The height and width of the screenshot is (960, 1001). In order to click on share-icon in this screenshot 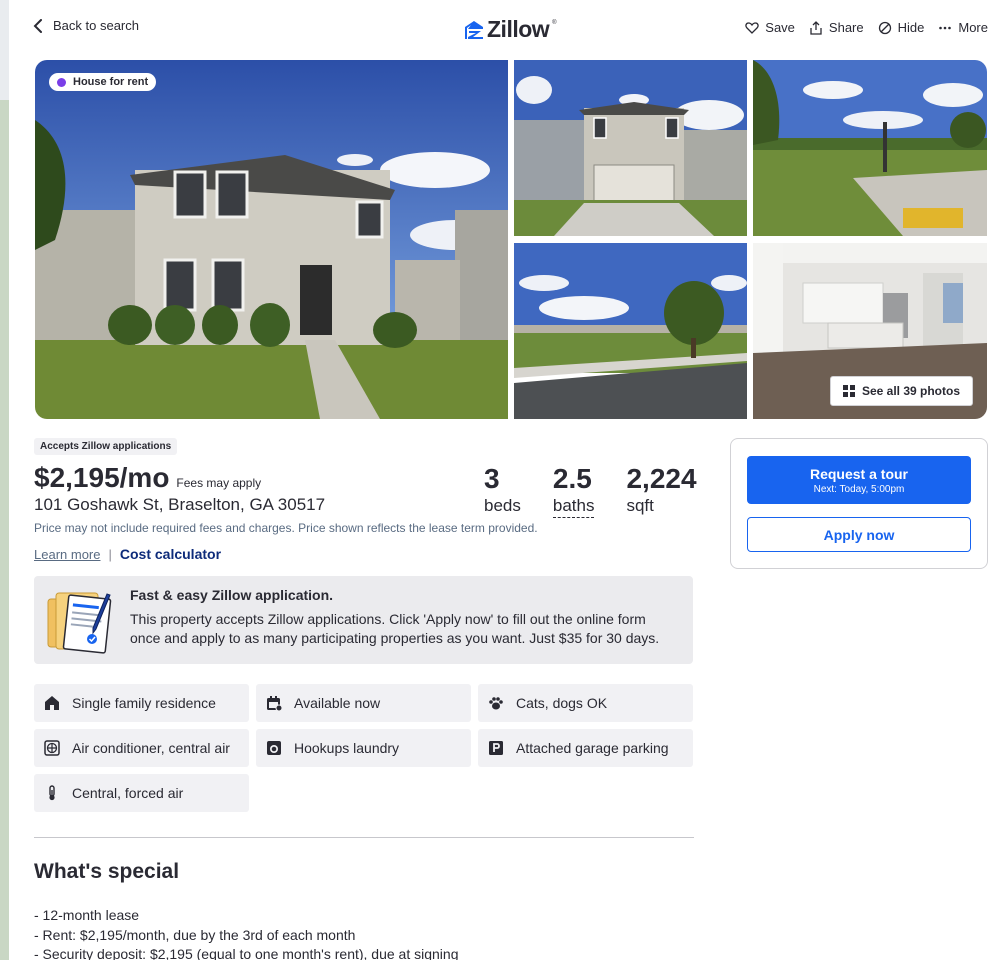, I will do `click(816, 27)`.